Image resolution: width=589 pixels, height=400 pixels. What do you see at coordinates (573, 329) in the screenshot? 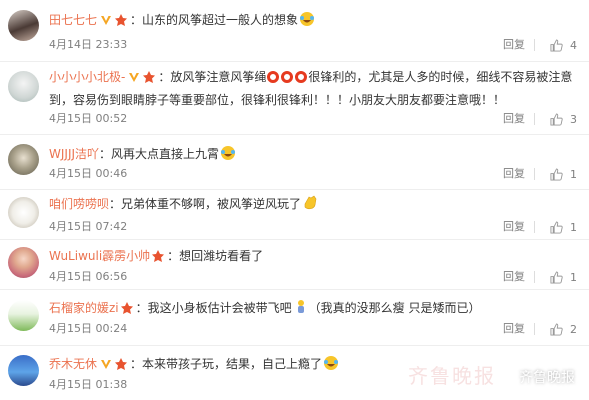
I see `like-count: 2` at bounding box center [573, 329].